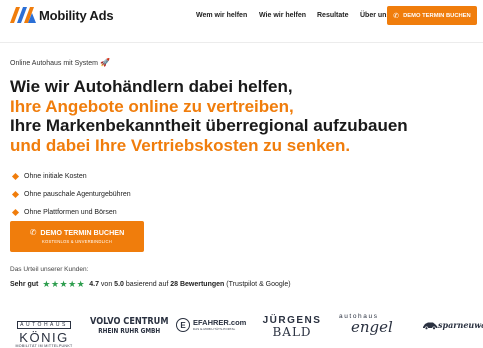  Describe the element at coordinates (82, 232) in the screenshot. I see `cta-label: DEMO TERMIN BUCHEN` at that location.